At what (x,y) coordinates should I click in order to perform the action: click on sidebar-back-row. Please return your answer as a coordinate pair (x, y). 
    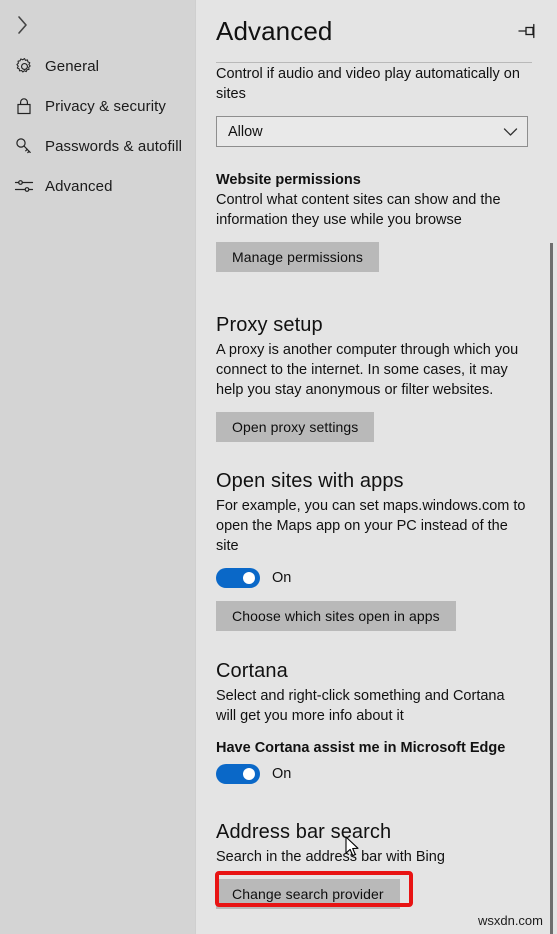
    Looking at the image, I should click on (98, 25).